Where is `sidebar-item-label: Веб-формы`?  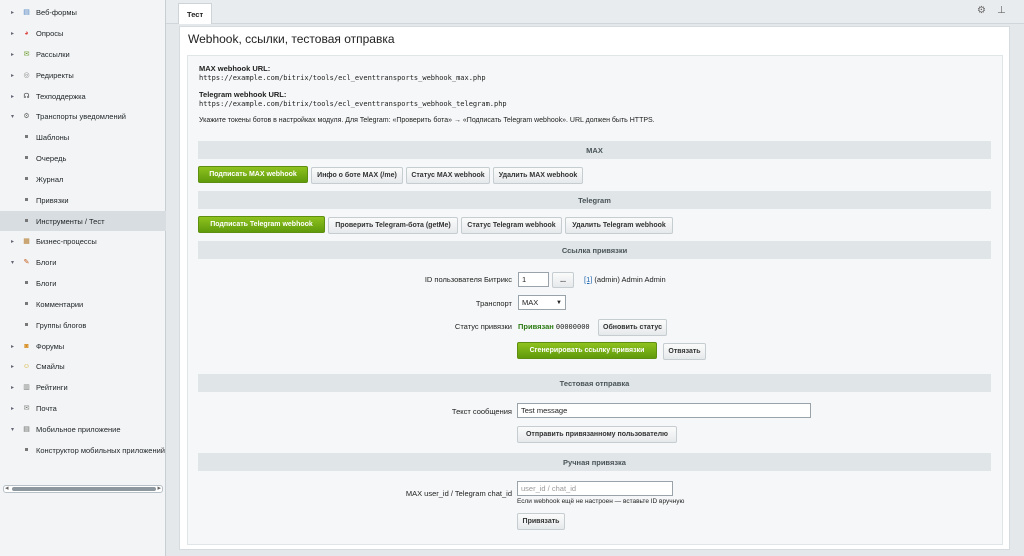
sidebar-item-label: Веб-формы is located at coordinates (56, 12).